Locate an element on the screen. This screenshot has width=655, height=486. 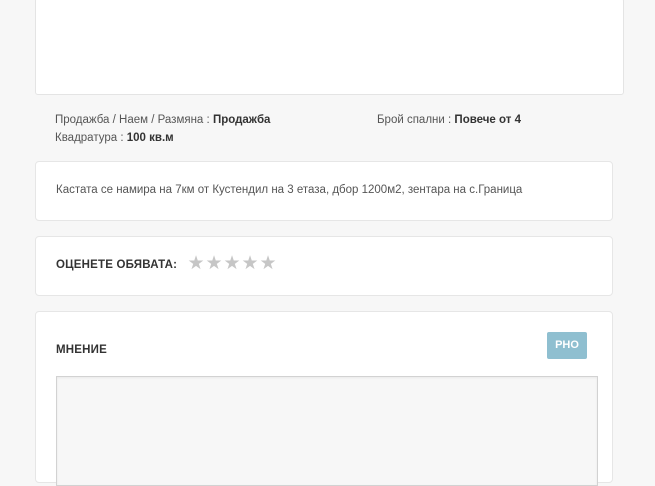
rating-card: ОЦЕНЕТЕ ОБЯВАТА: ★★★★★ is located at coordinates (324, 266).